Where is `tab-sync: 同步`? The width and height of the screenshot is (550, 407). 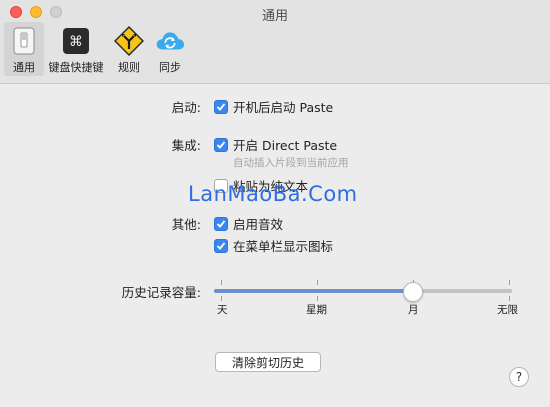 tab-sync: 同步 is located at coordinates (170, 49).